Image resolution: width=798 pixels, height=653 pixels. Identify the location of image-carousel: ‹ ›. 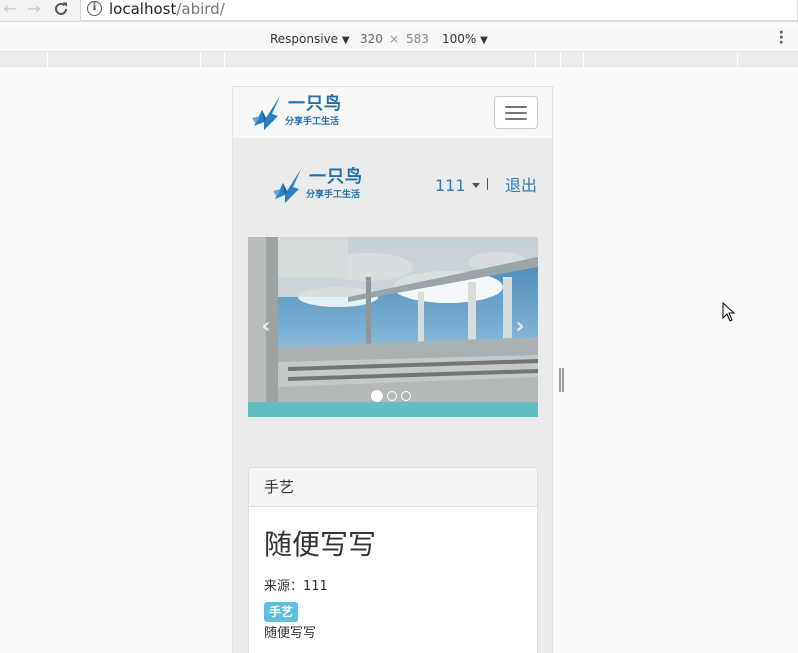
(393, 327).